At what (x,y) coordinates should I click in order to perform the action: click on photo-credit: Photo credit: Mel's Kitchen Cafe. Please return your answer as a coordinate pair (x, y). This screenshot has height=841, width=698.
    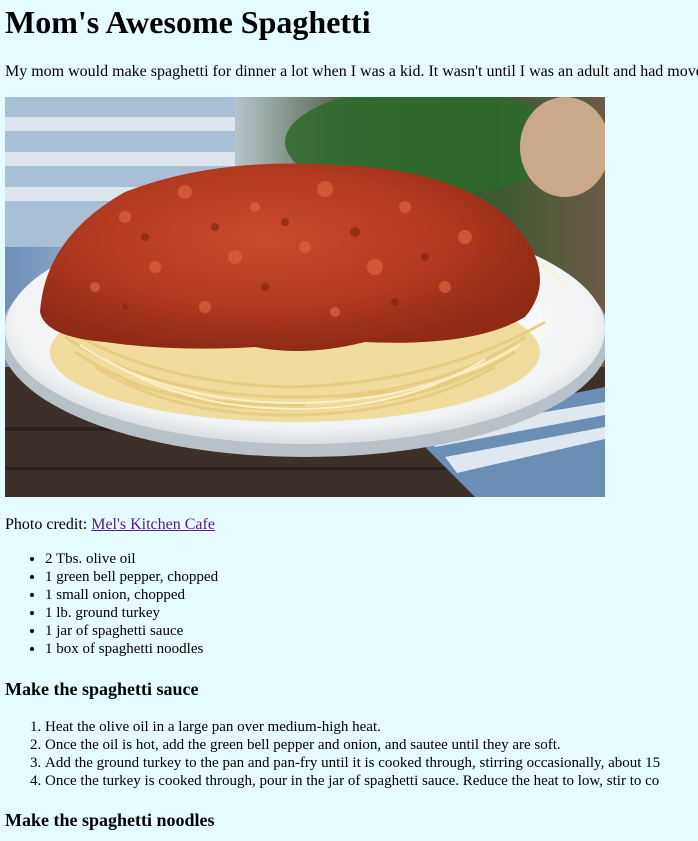
    Looking at the image, I should click on (110, 525).